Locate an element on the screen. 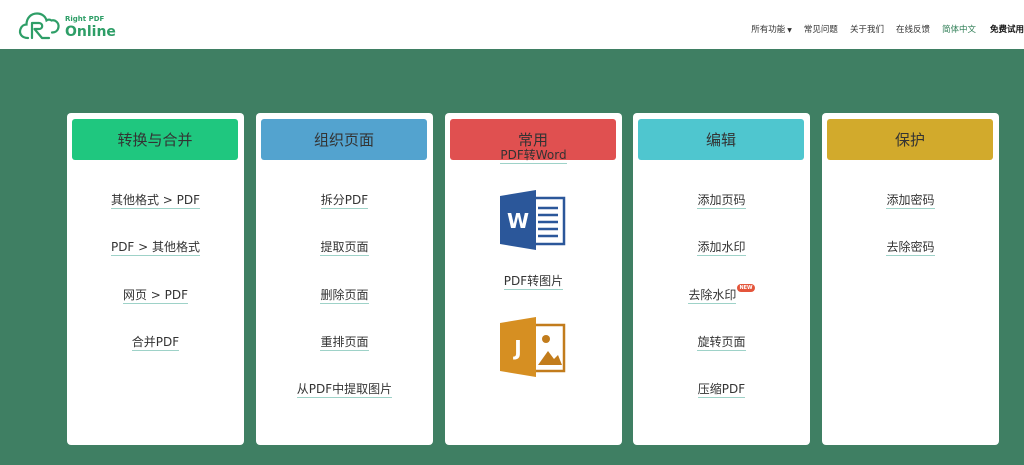 This screenshot has width=1024, height=465. link-remove-password: 去除密码 is located at coordinates (910, 247).